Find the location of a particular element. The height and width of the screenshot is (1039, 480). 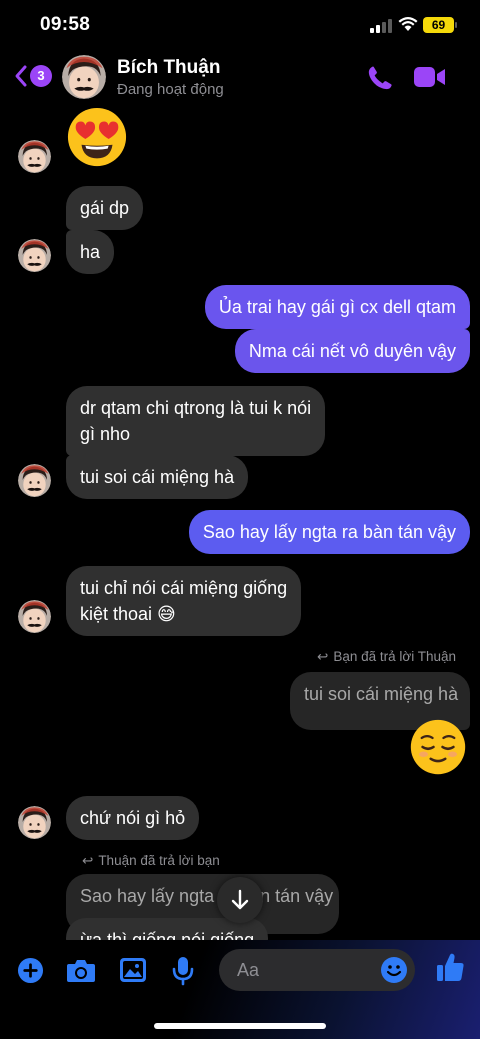

phone-icon is located at coordinates (380, 78).